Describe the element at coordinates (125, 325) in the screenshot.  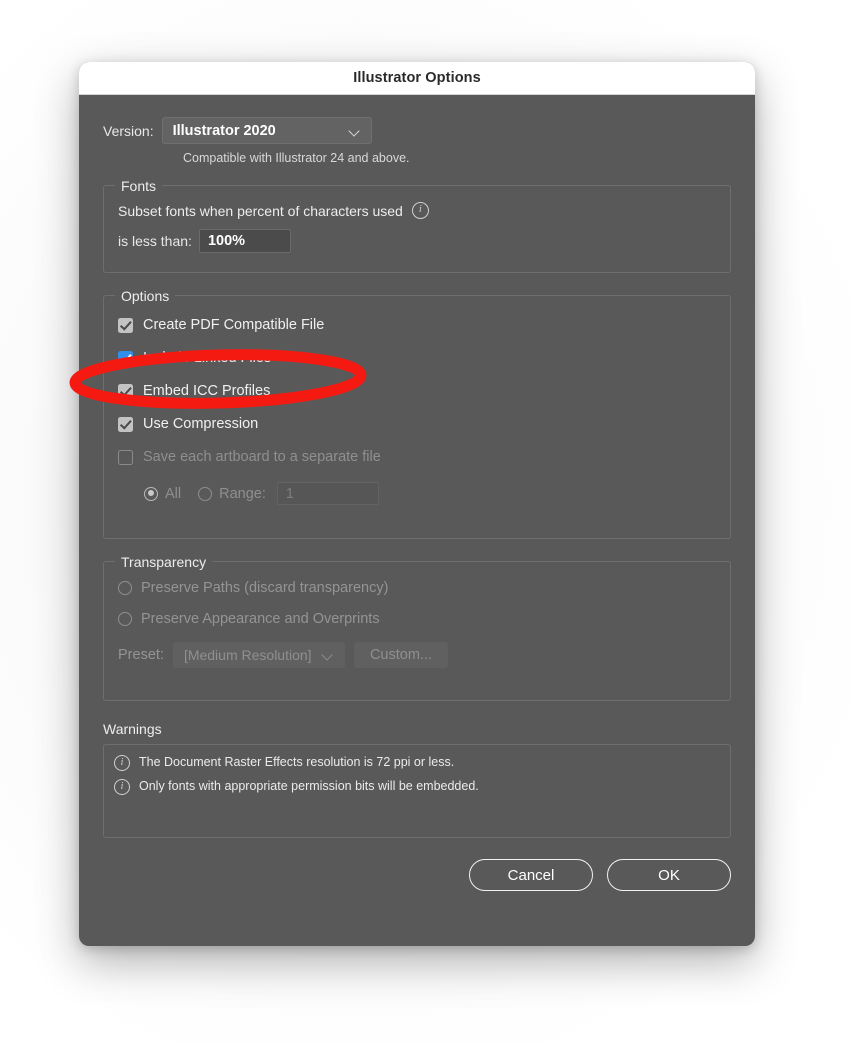
I see `checkbox-create-pdf-compatible-file` at that location.